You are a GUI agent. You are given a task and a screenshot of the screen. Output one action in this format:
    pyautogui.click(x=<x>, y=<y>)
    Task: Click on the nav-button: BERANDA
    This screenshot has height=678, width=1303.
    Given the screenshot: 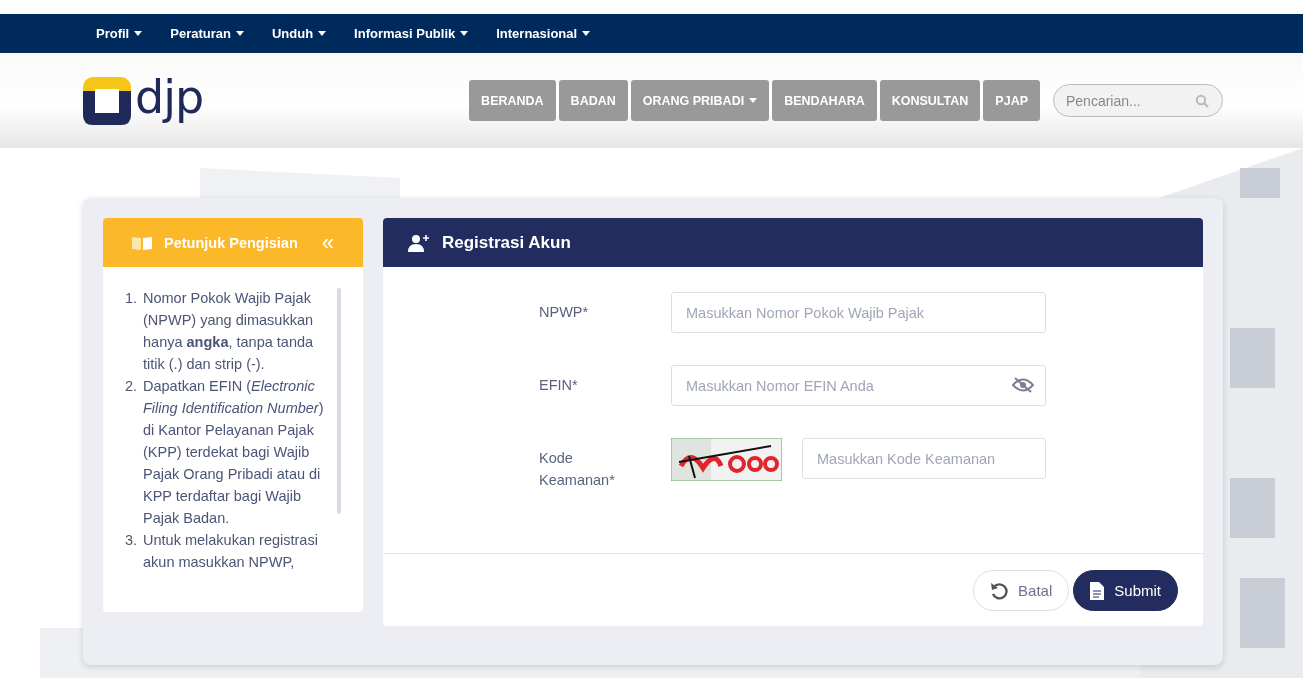 What is the action you would take?
    pyautogui.click(x=512, y=100)
    